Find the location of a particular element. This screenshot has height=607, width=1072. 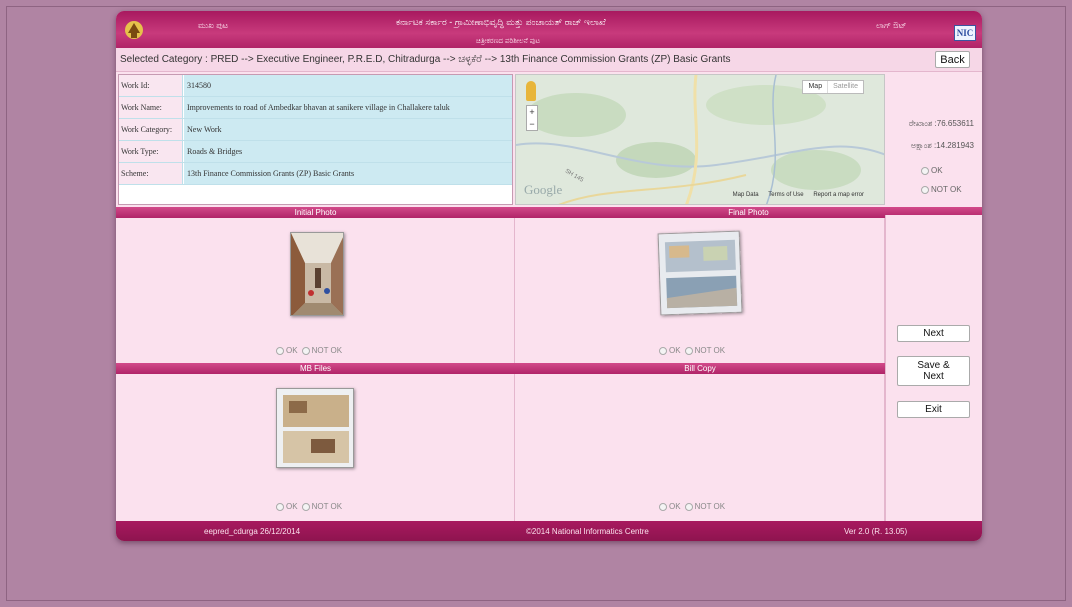

initial-photo-not-ok: NOT OK is located at coordinates (327, 350).